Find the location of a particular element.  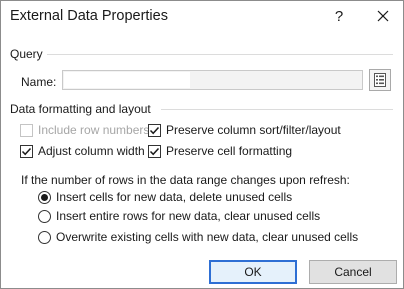

include-row-numbers-label: Include row numbers is located at coordinates (94, 130).